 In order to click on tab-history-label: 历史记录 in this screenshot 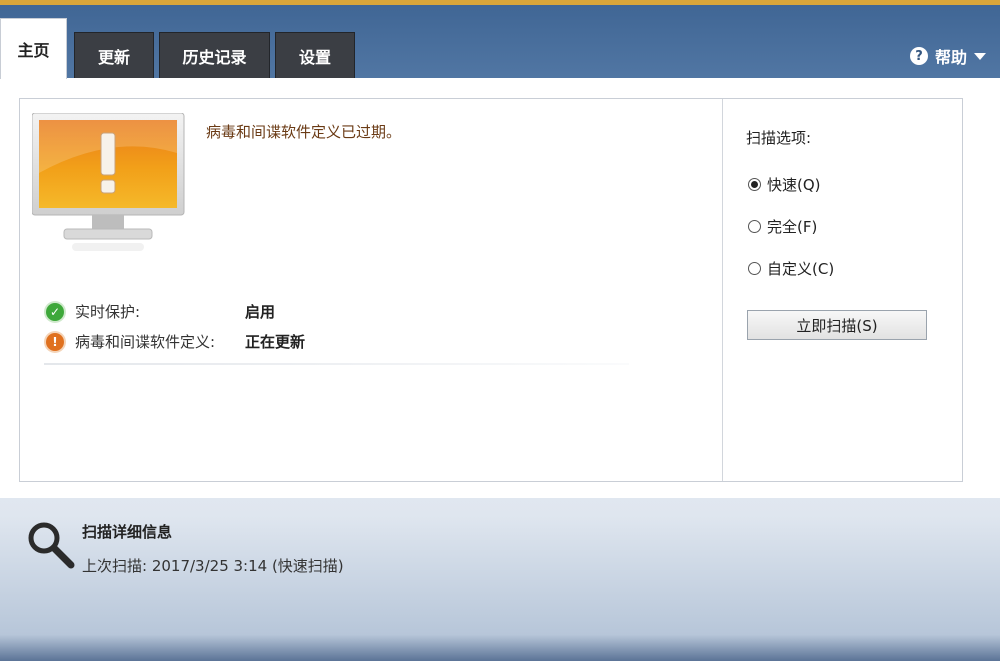, I will do `click(214, 57)`.